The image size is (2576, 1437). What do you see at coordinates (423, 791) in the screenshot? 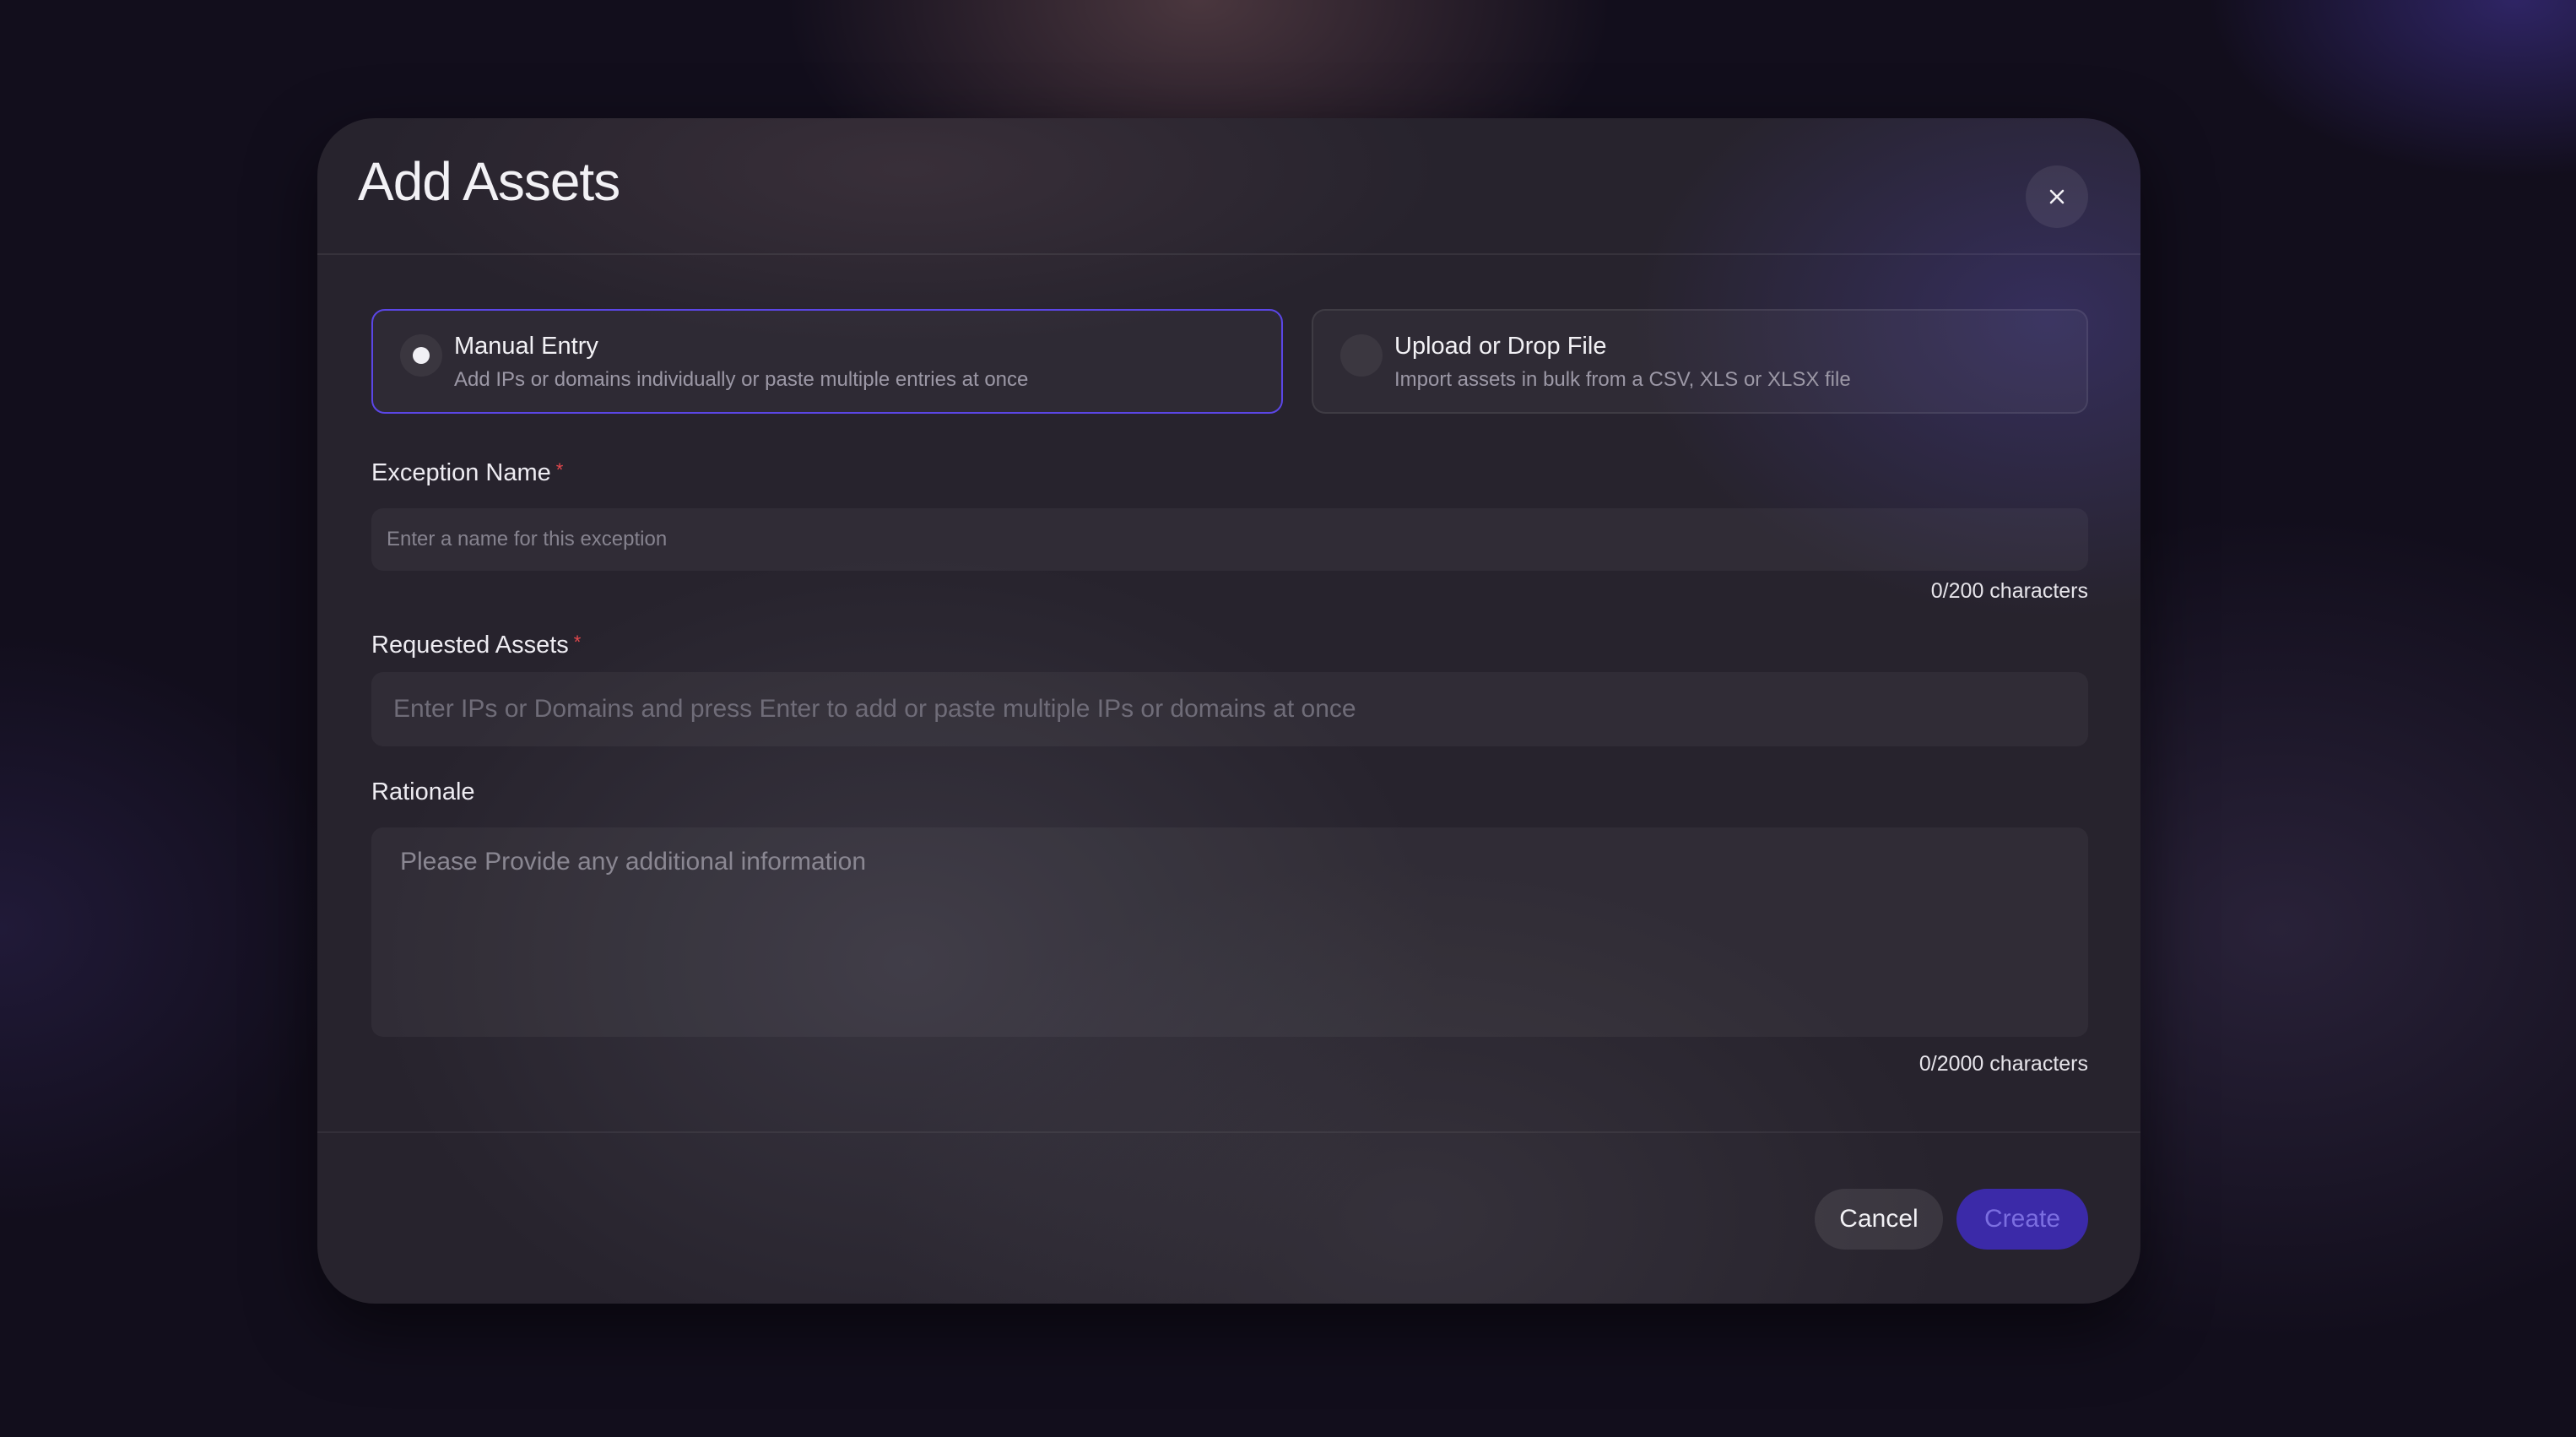
I see `rationale-label: Rationale` at bounding box center [423, 791].